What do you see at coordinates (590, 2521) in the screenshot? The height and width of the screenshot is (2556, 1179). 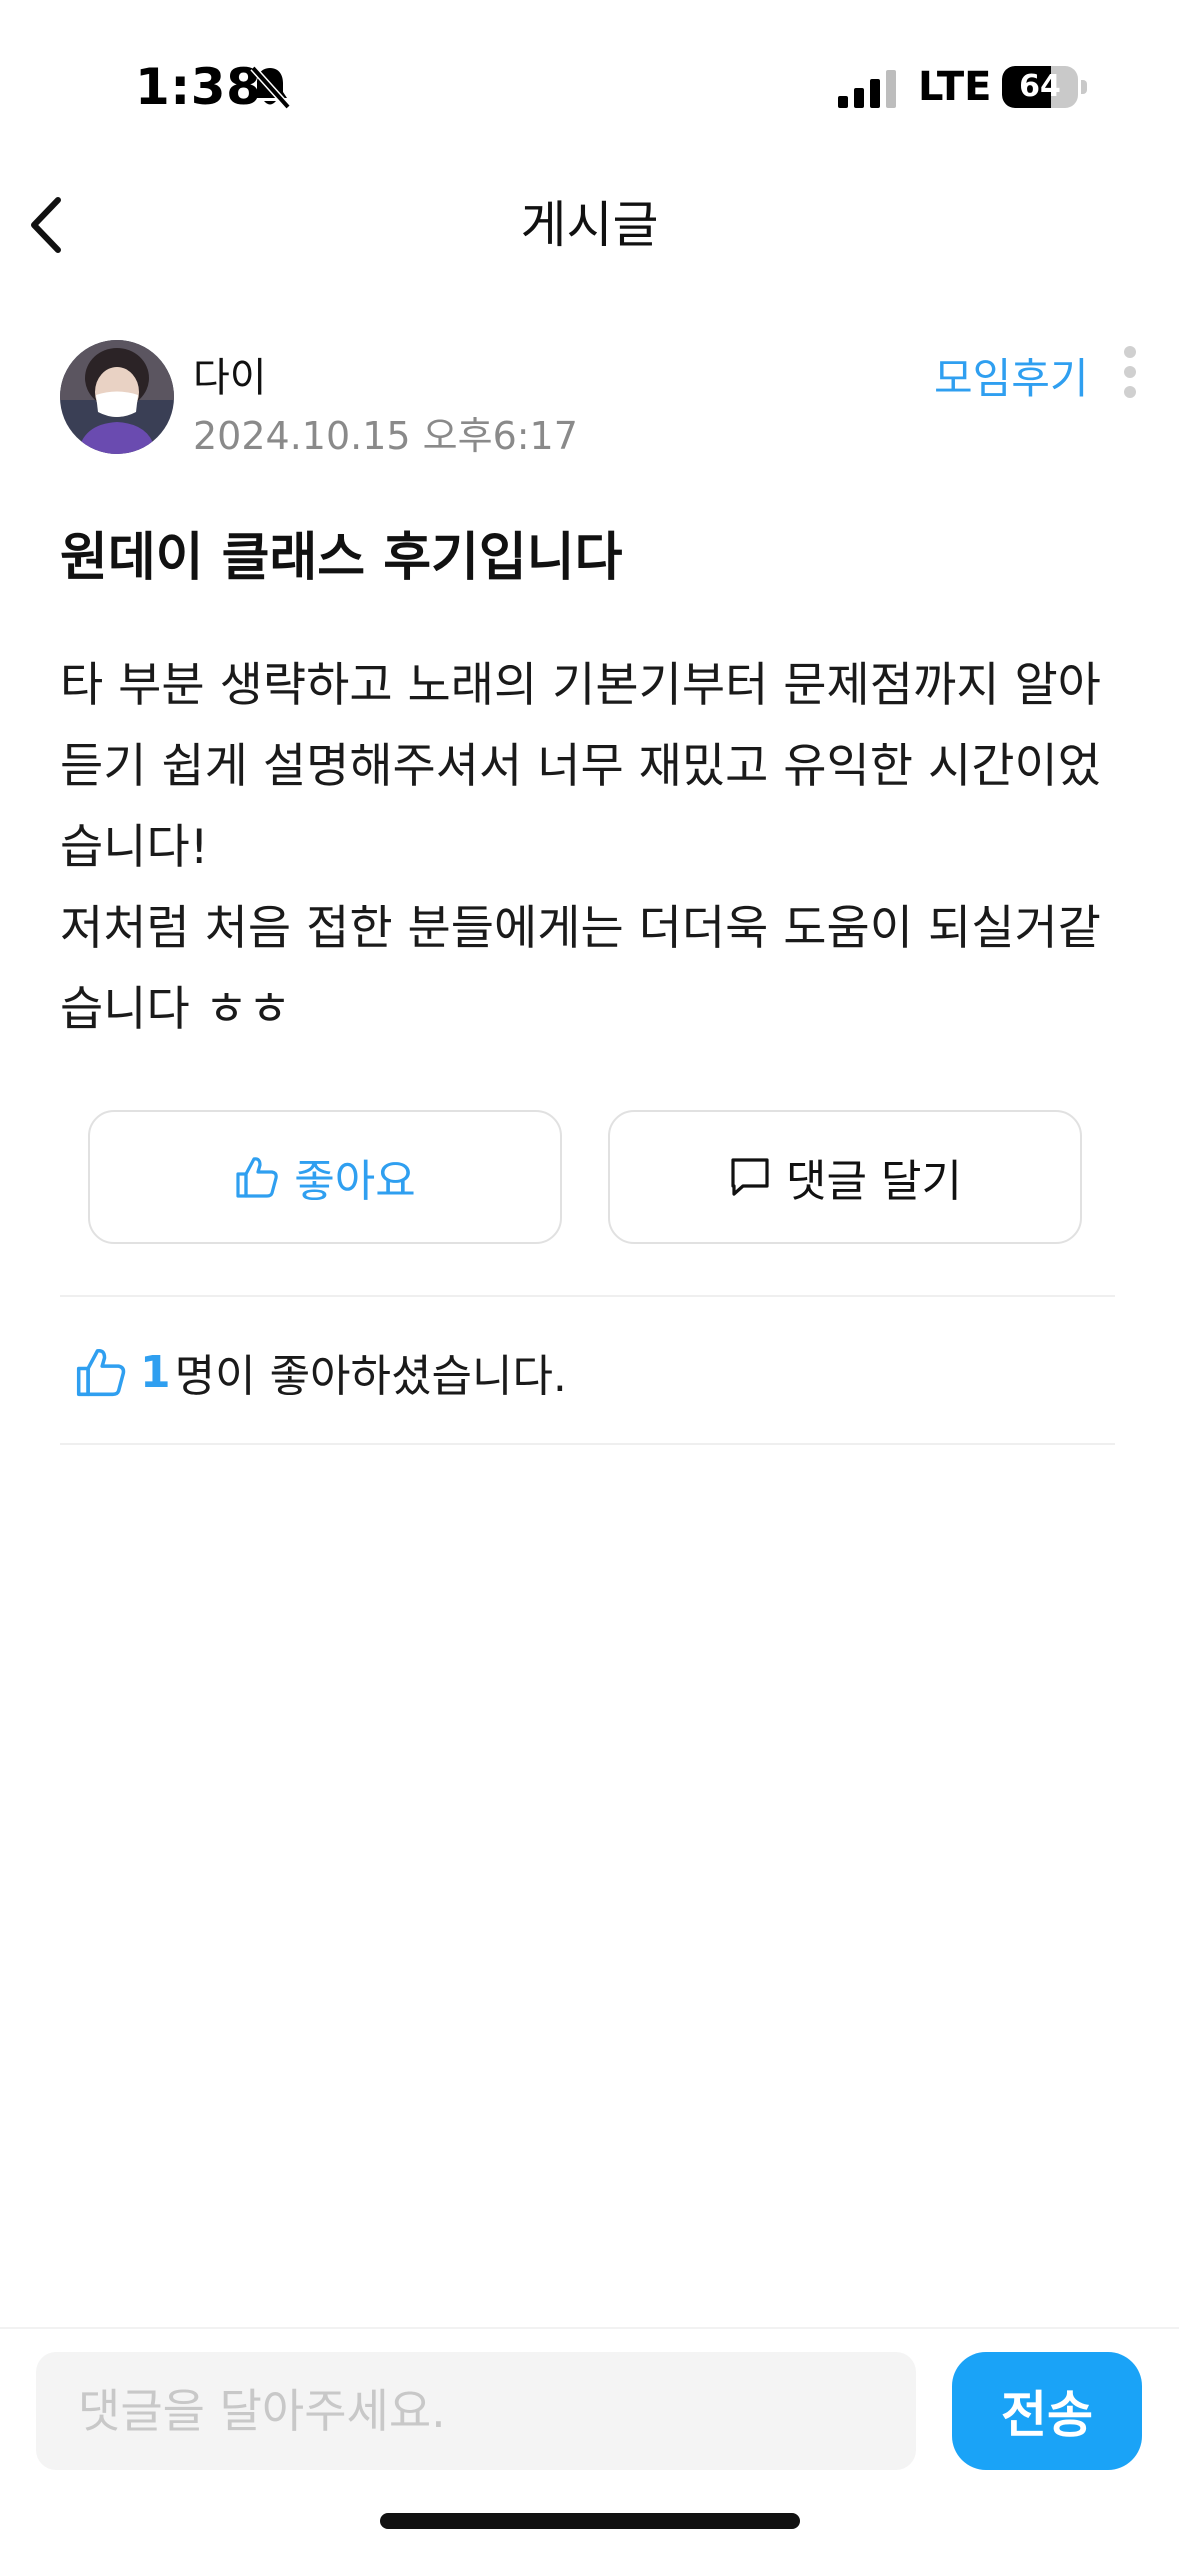 I see `home-indicator` at bounding box center [590, 2521].